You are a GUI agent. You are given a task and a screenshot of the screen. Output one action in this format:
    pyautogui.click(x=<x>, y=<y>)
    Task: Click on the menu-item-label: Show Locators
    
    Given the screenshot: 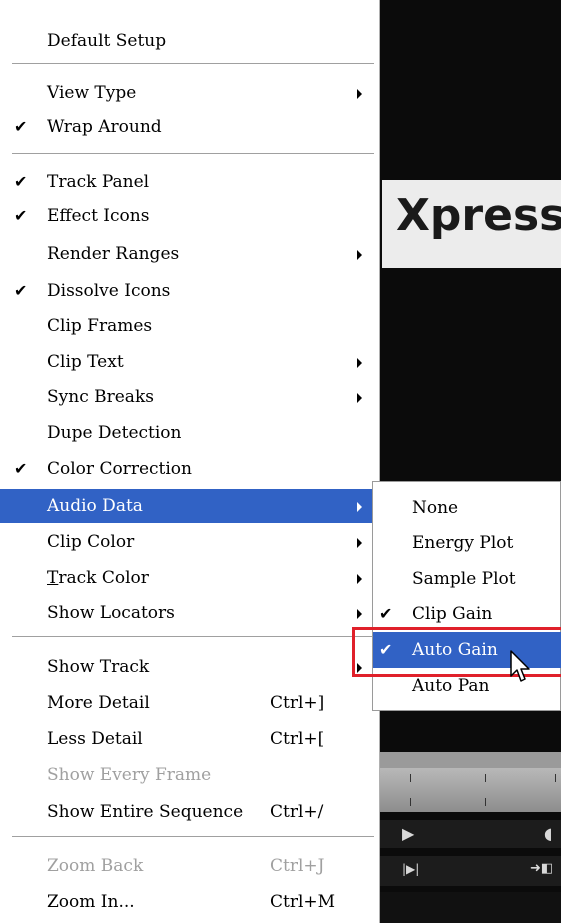 What is the action you would take?
    pyautogui.click(x=111, y=613)
    